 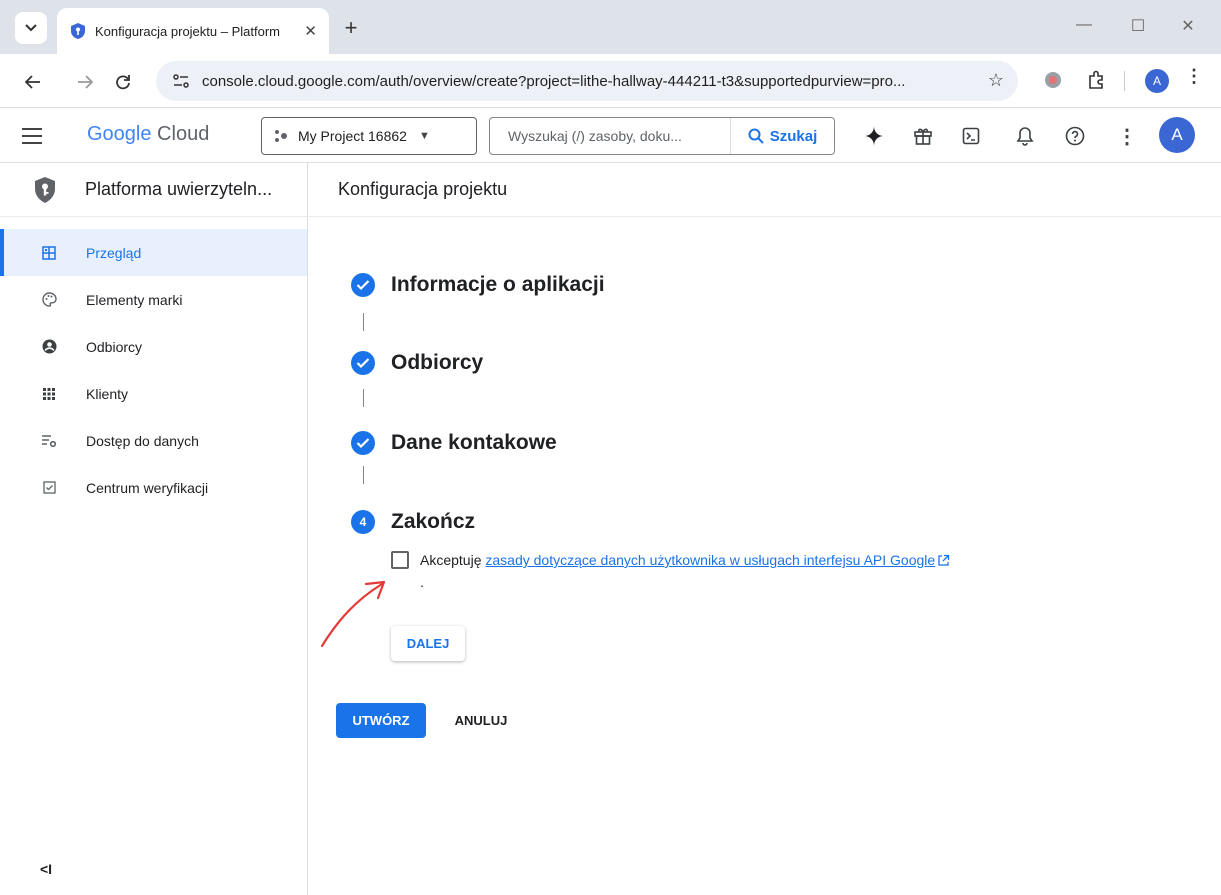 I want to click on minimize-button: —, so click(x=1084, y=25).